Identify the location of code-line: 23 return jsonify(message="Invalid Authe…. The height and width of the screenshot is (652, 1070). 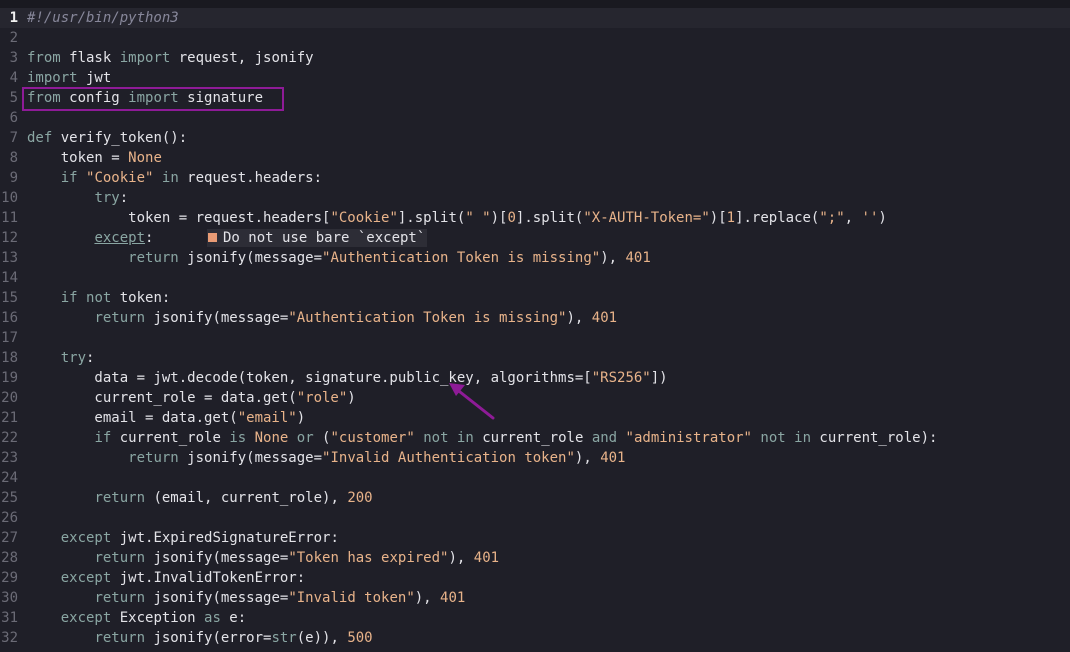
(535, 458).